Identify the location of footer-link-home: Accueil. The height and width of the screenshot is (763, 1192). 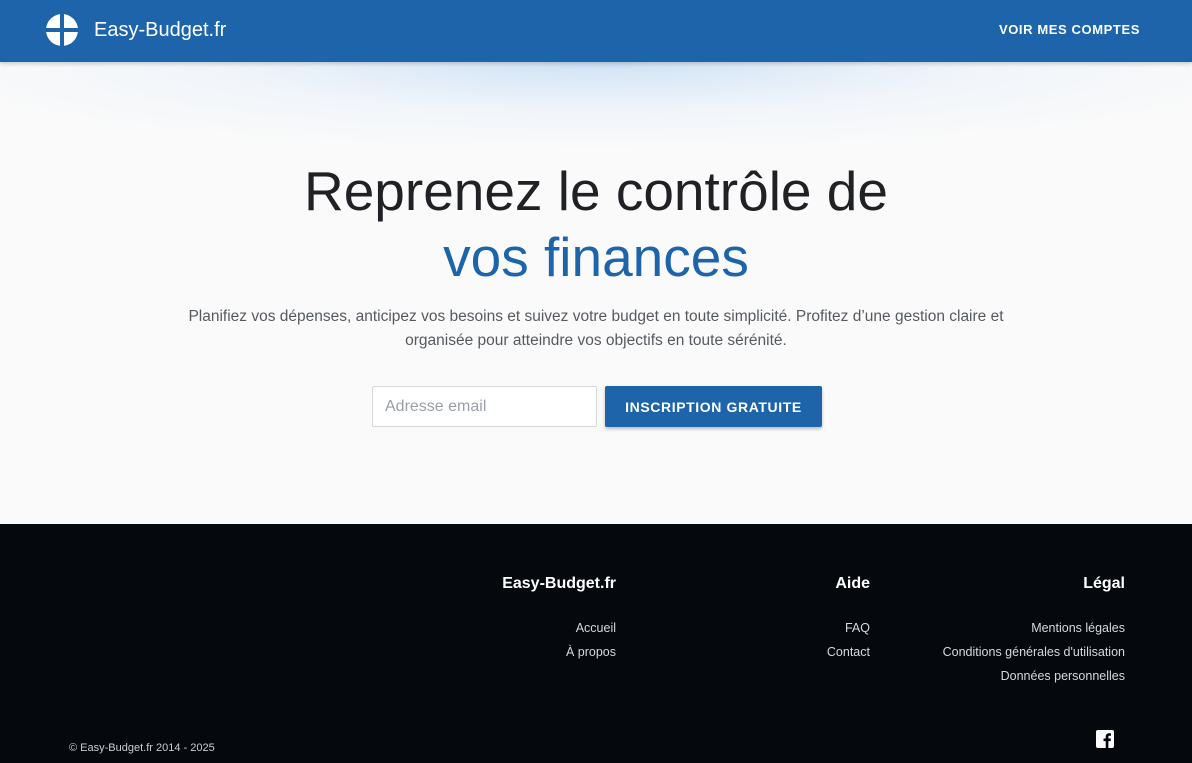
(596, 628).